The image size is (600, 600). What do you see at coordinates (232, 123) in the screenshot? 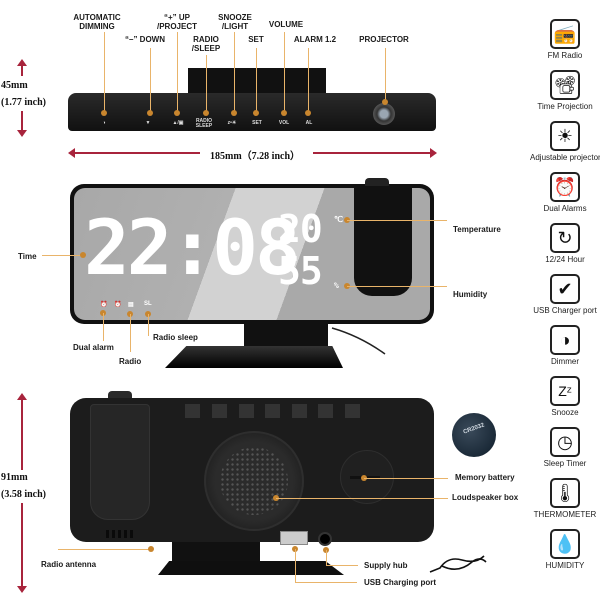
I see `snooze-light-button: z•☀` at bounding box center [232, 123].